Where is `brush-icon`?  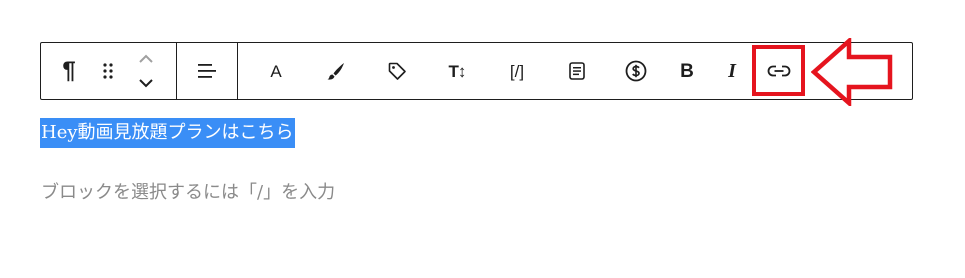
brush-icon is located at coordinates (335, 71).